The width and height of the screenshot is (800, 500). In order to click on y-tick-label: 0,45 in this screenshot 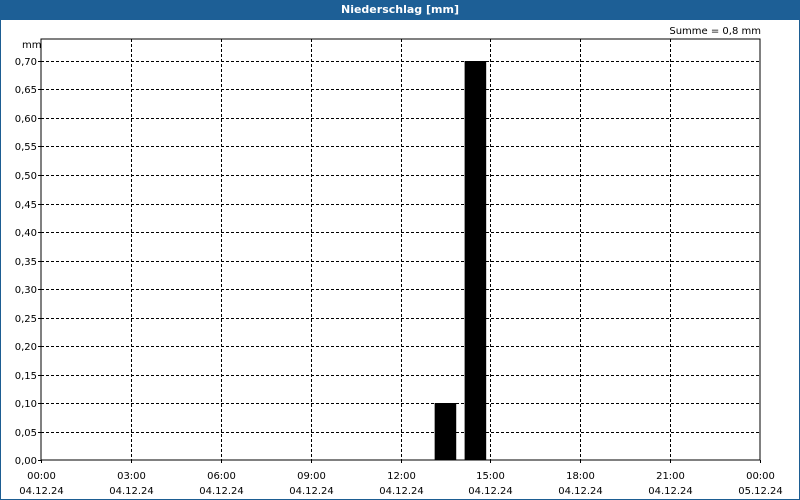, I will do `click(26, 205)`.